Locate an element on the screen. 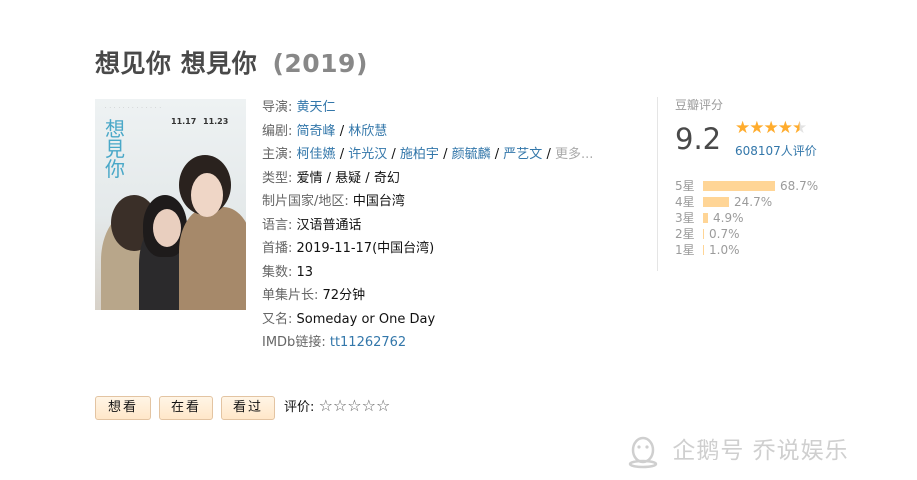 This screenshot has width=917, height=480. premiere-row: 首播: 2019-11-17(中国台湾) is located at coordinates (427, 249).